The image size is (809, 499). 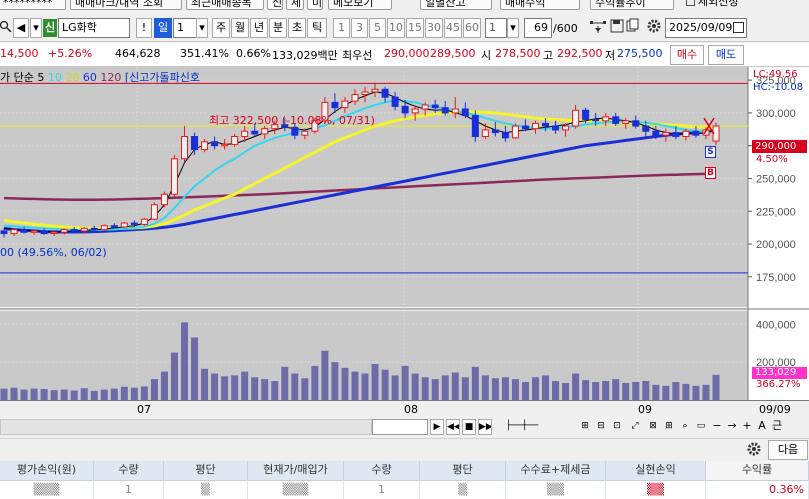 What do you see at coordinates (456, 5) in the screenshot?
I see `daily-balance-tab: 일별잔고` at bounding box center [456, 5].